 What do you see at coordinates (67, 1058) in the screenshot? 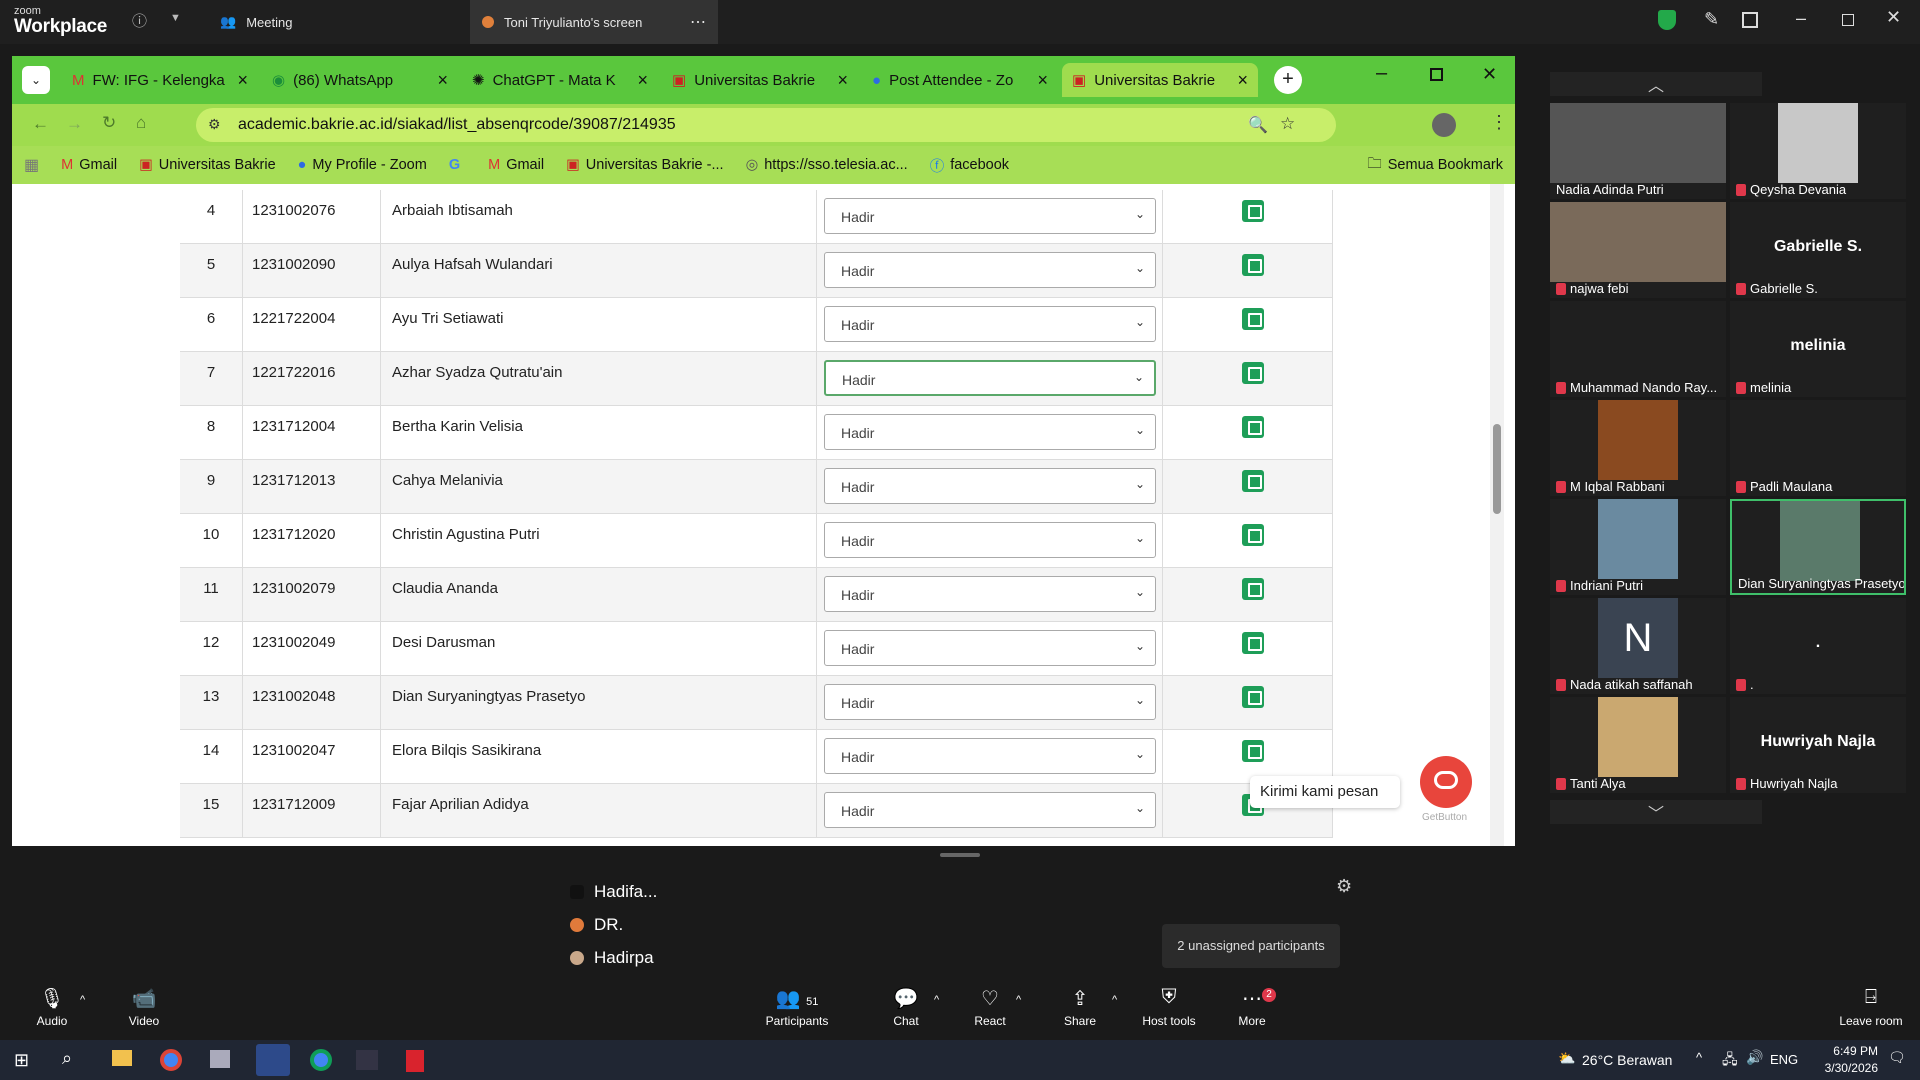
I see `search-icon: ⌕` at bounding box center [67, 1058].